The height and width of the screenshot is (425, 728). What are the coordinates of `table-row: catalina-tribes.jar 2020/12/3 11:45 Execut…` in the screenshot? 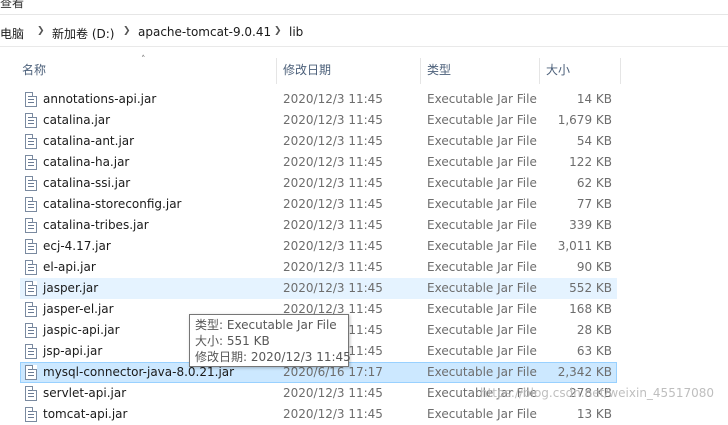 It's located at (318, 225).